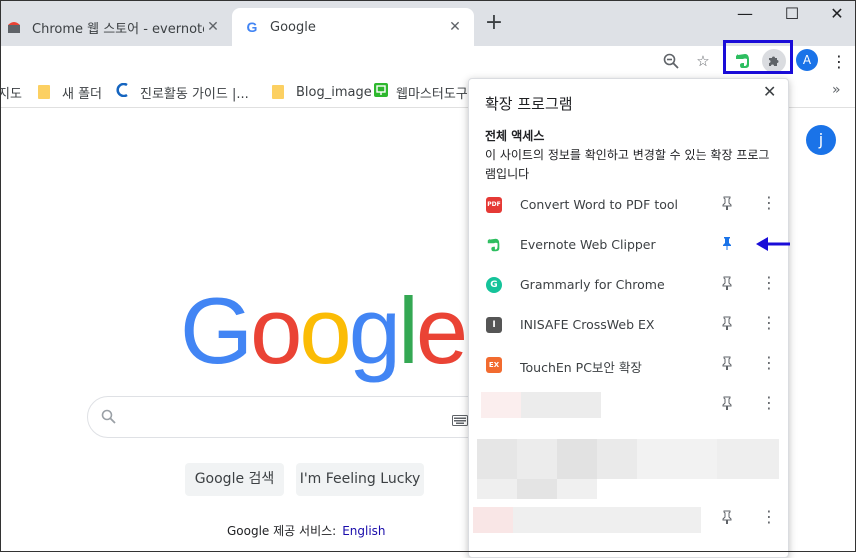  What do you see at coordinates (727, 244) in the screenshot?
I see `pin-active-icon` at bounding box center [727, 244].